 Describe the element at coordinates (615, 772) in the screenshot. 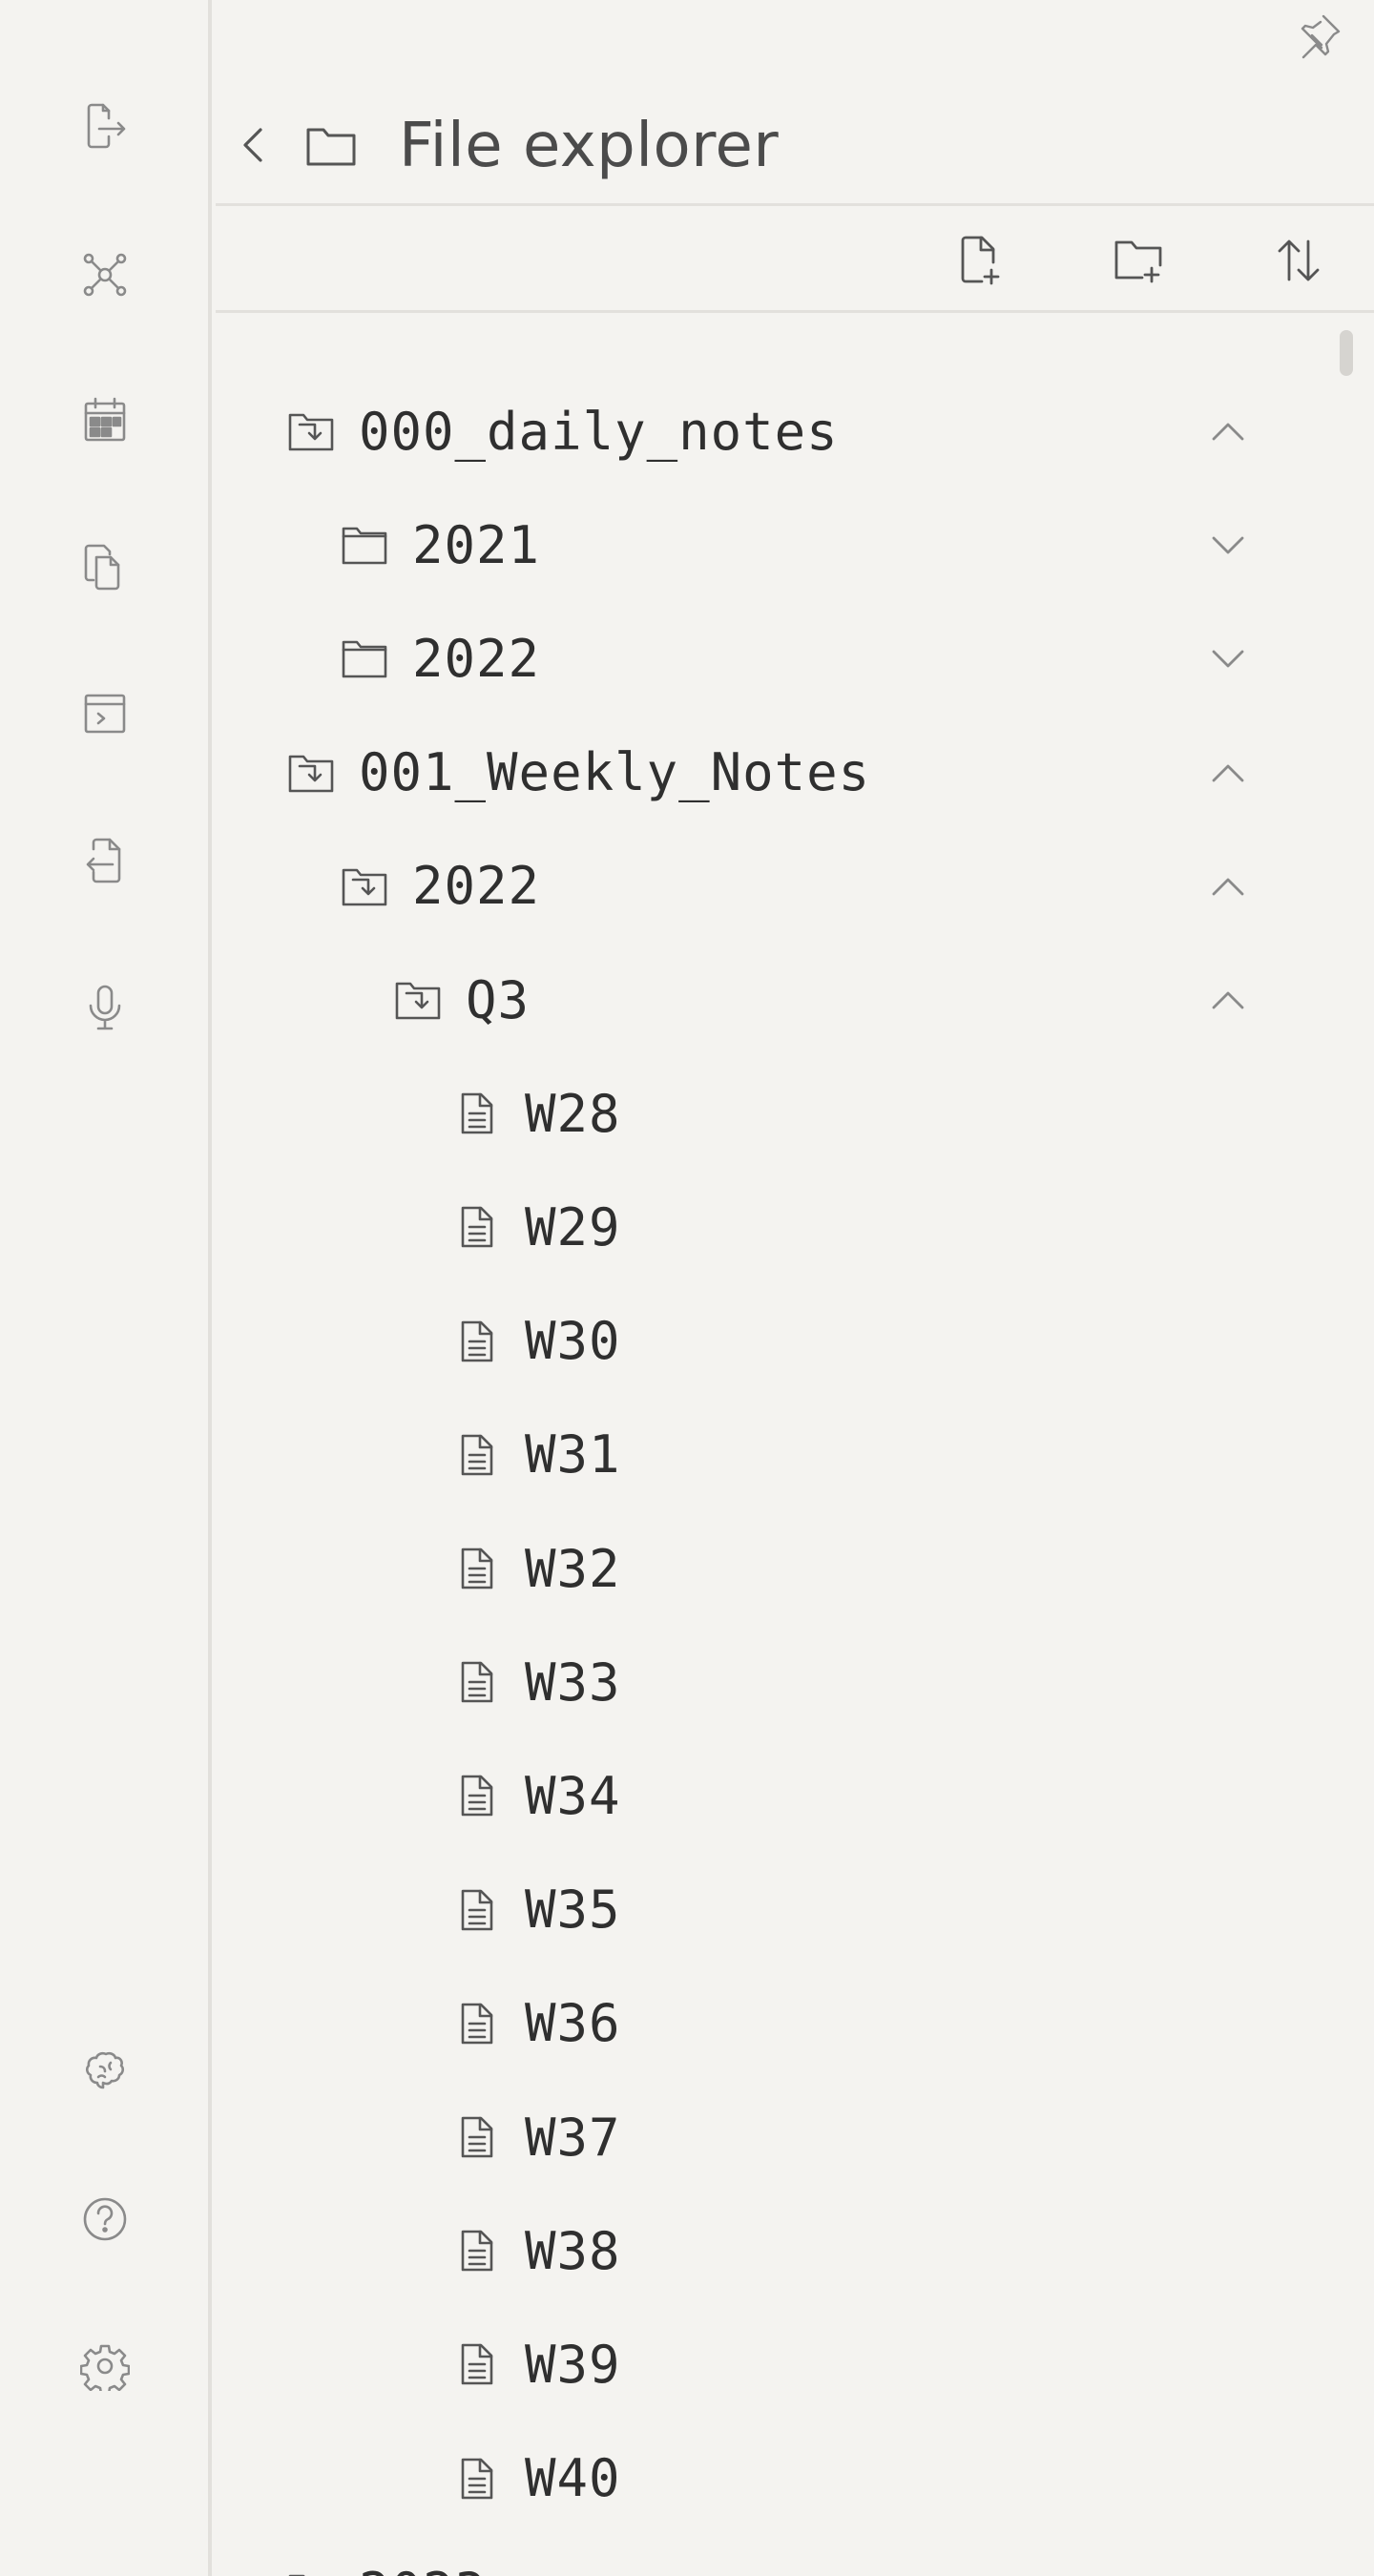

I see `tree-item-label: 001_Weekly_Notes` at that location.